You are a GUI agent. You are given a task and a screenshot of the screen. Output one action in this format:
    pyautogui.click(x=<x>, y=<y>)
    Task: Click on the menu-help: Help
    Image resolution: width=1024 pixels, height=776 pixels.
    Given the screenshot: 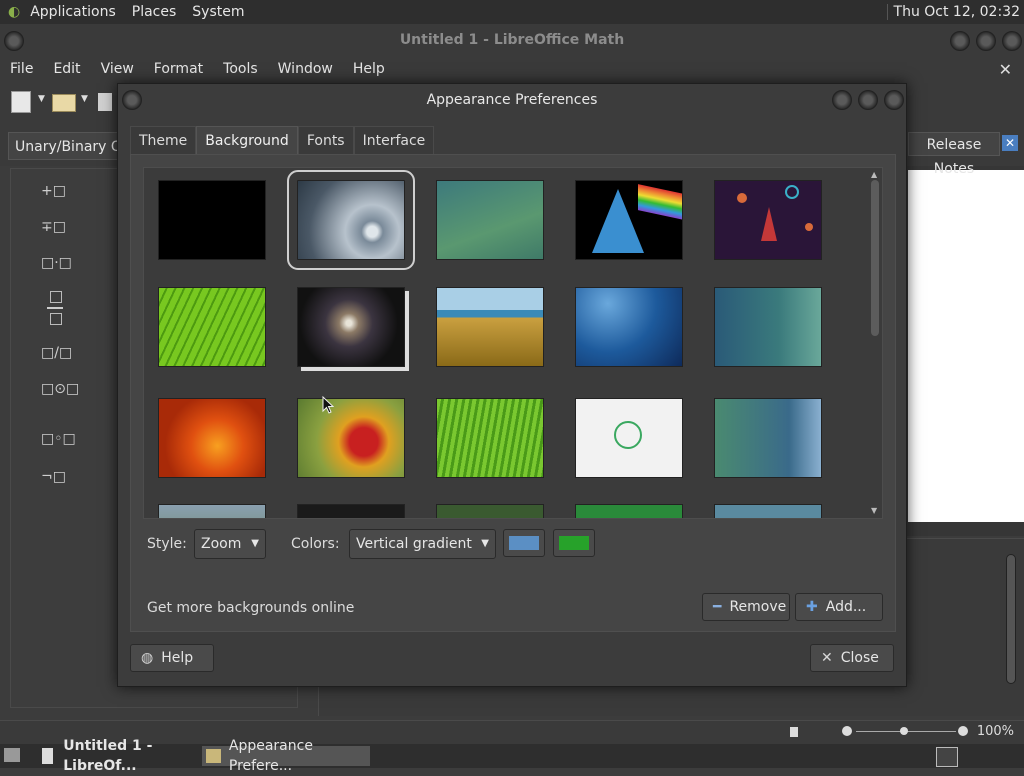 What is the action you would take?
    pyautogui.click(x=369, y=69)
    